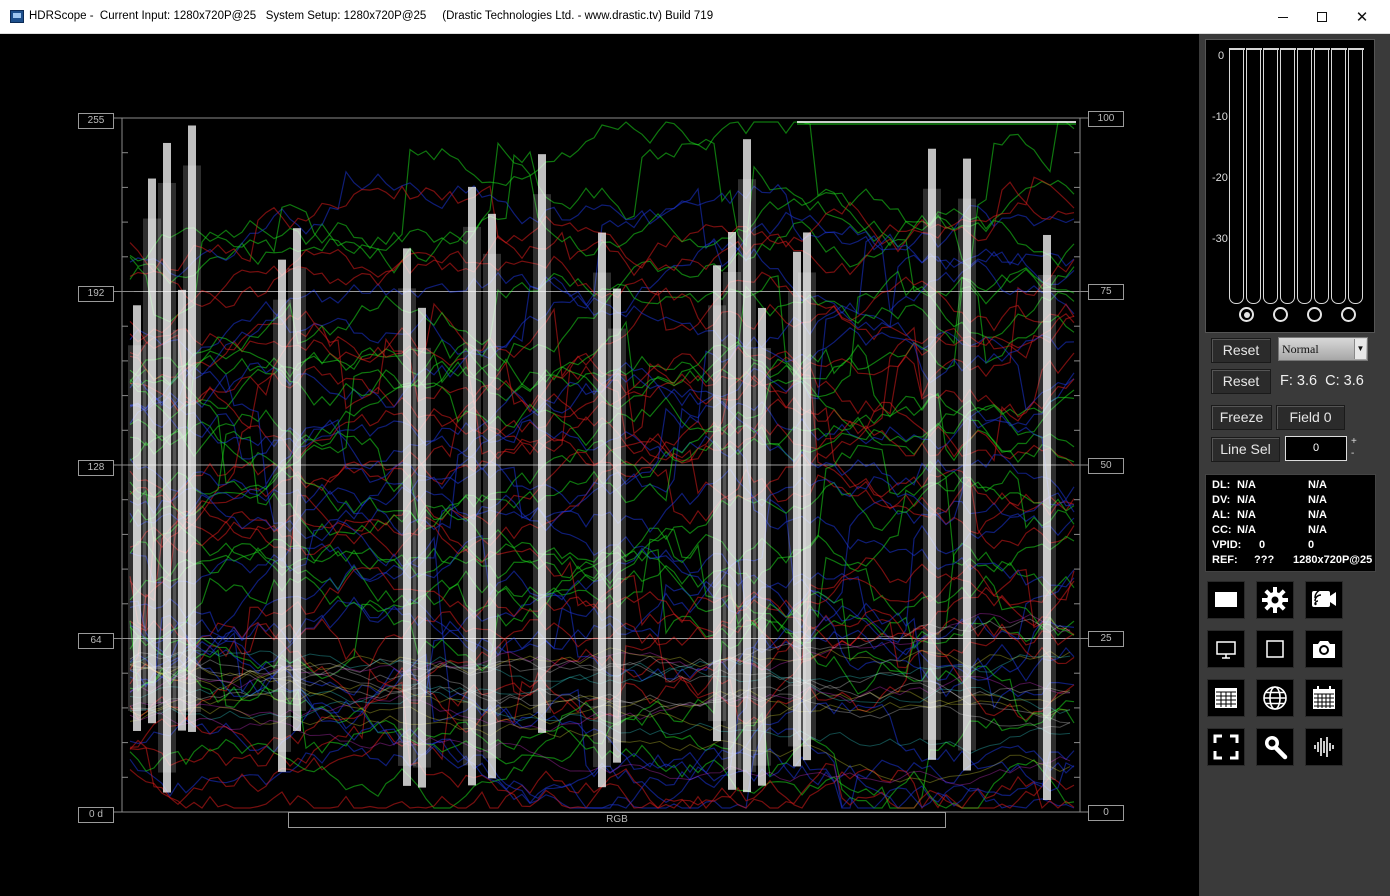  What do you see at coordinates (96, 294) in the screenshot?
I see `left-axis-label-192: 192` at bounding box center [96, 294].